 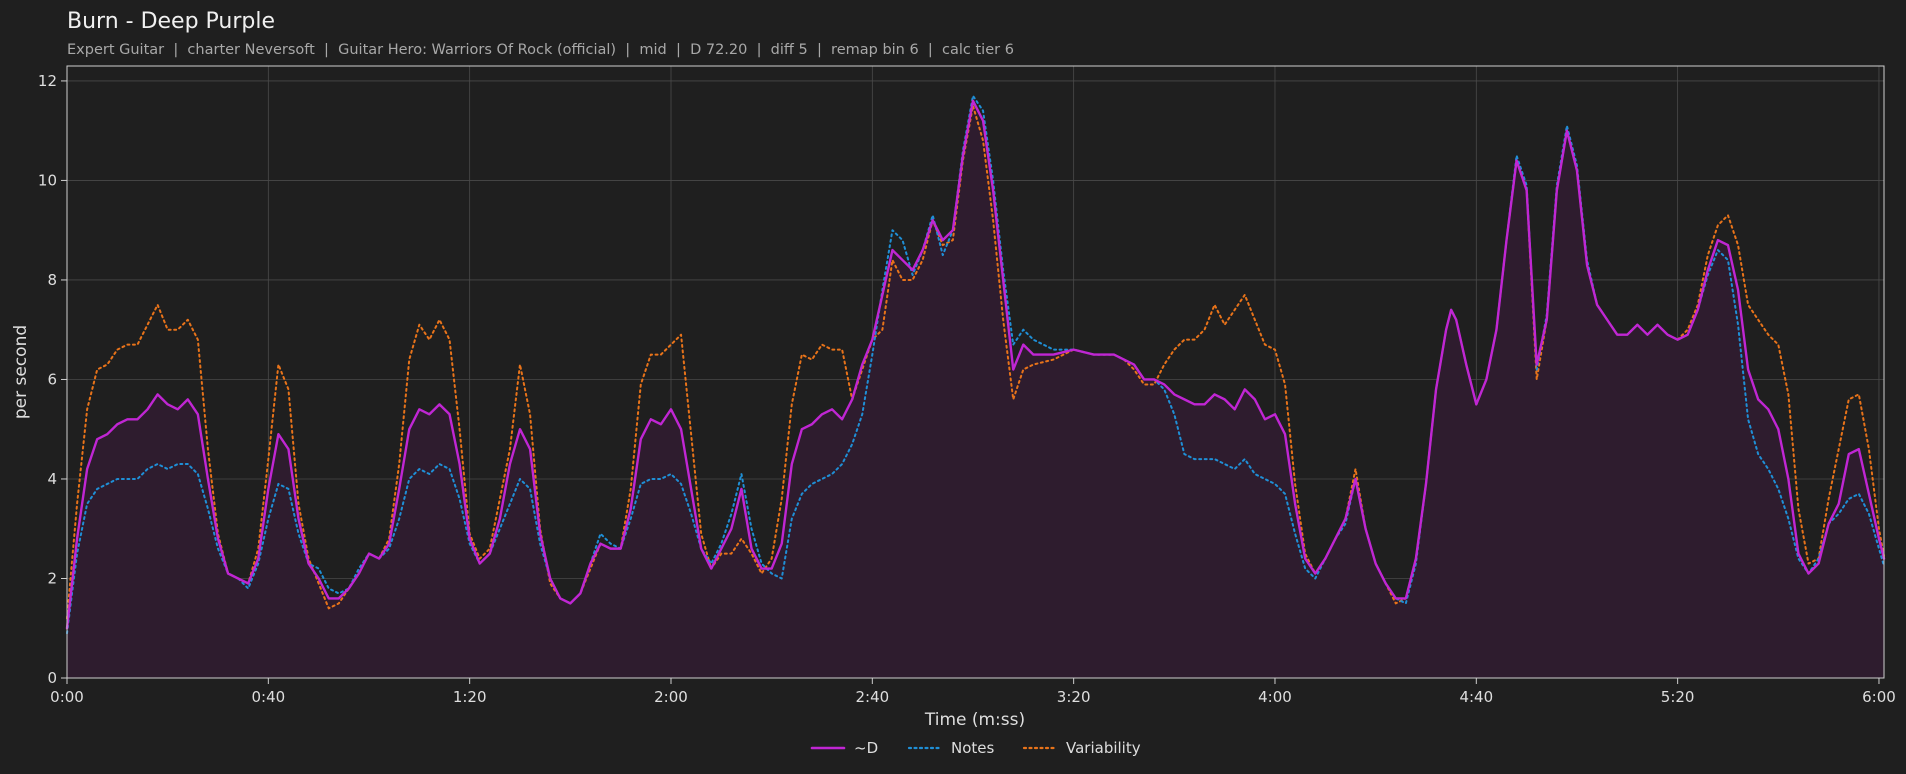 I want to click on x-tick-label: 6:00, so click(x=1879, y=697).